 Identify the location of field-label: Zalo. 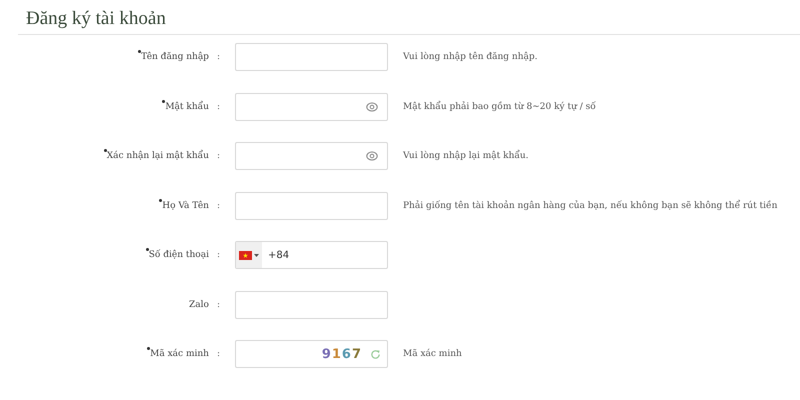
(199, 305).